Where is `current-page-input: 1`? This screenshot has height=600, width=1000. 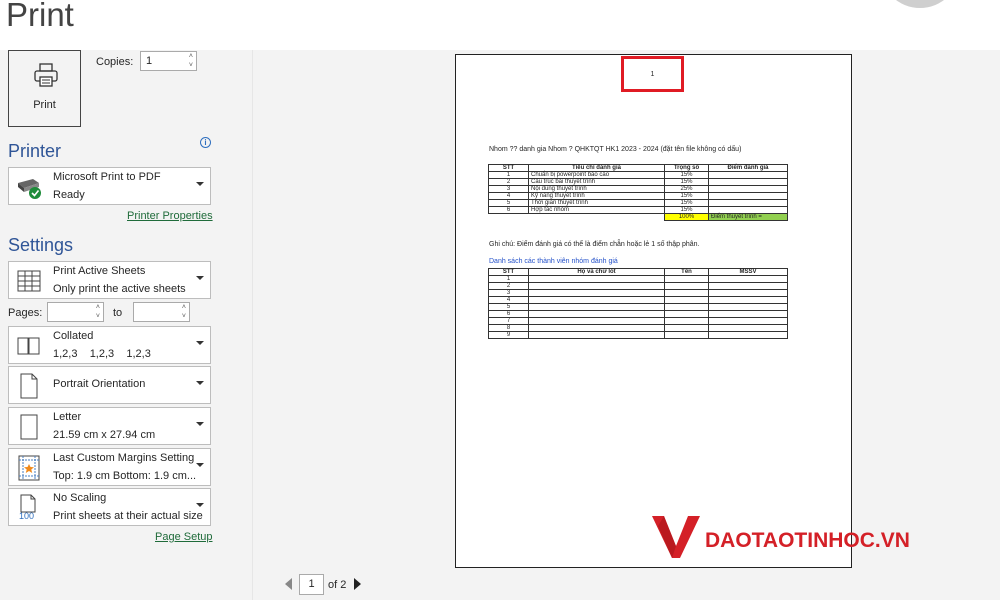
current-page-input: 1 is located at coordinates (311, 584).